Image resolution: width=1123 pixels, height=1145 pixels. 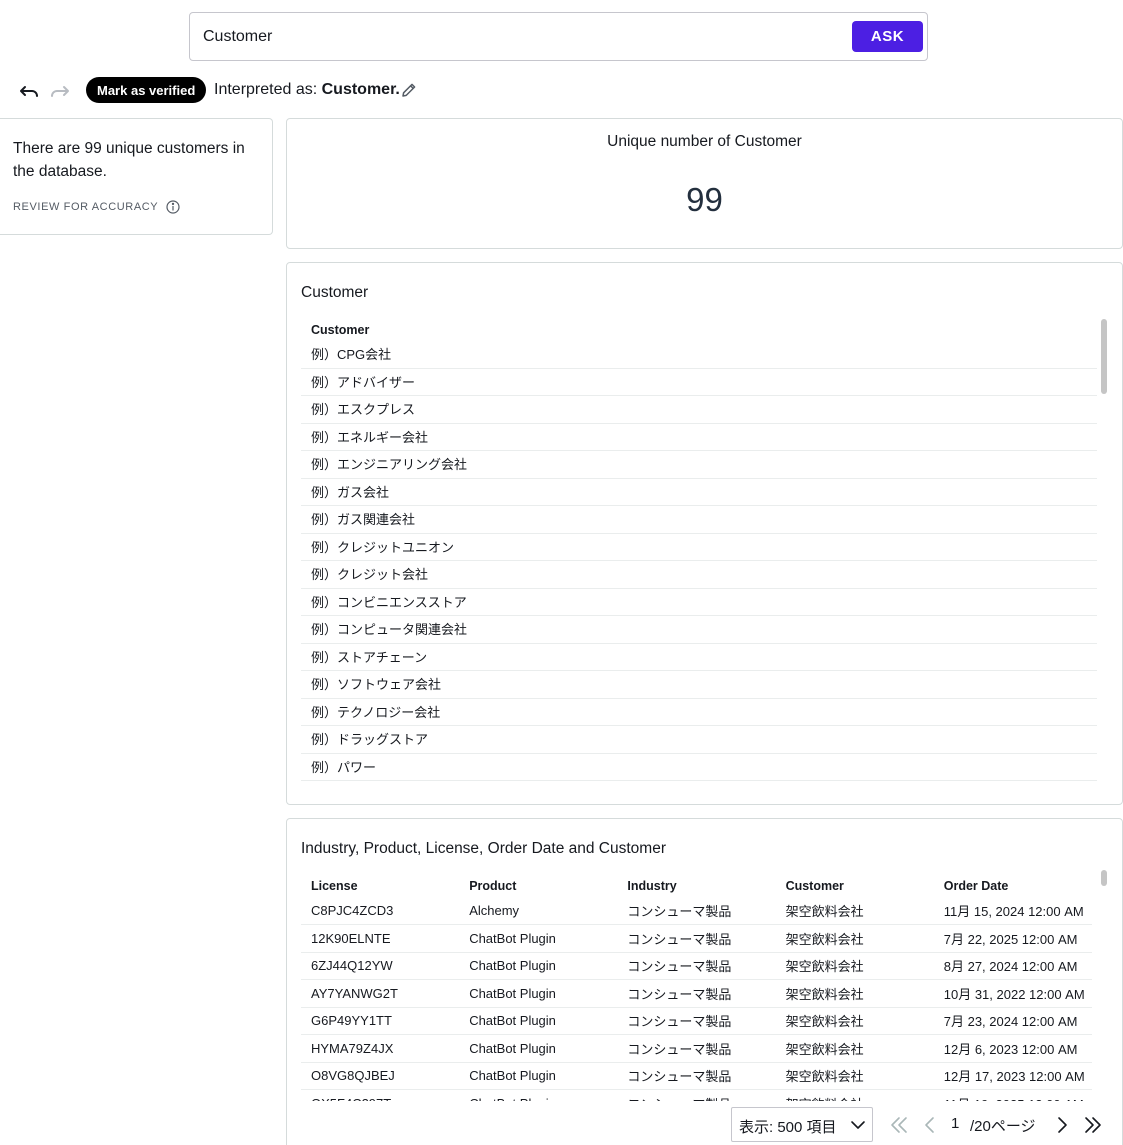 What do you see at coordinates (1012, 1021) in the screenshot?
I see `table-cell: 7月 23, 2024 12:00 AM` at bounding box center [1012, 1021].